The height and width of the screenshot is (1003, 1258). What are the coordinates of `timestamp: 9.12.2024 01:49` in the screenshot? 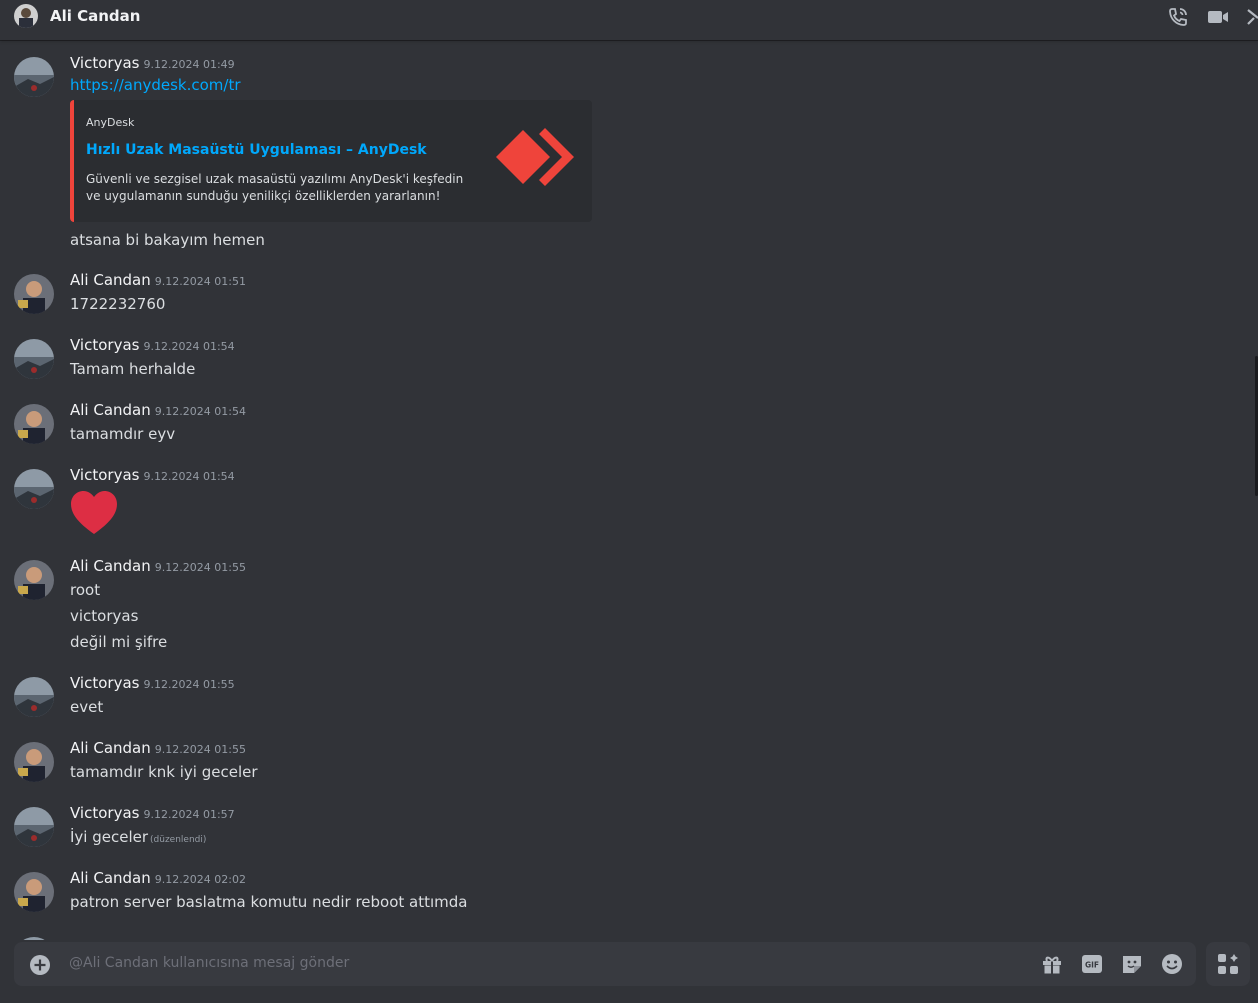 It's located at (189, 64).